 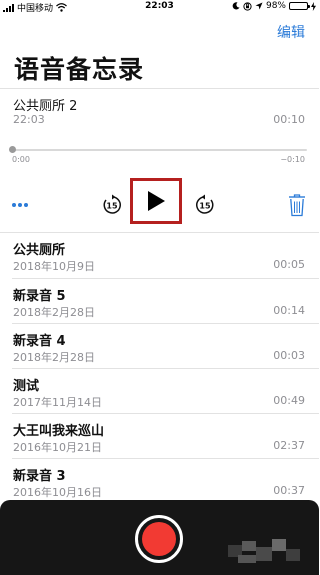 What do you see at coordinates (39, 476) in the screenshot?
I see `recording-name: 新录音 3` at bounding box center [39, 476].